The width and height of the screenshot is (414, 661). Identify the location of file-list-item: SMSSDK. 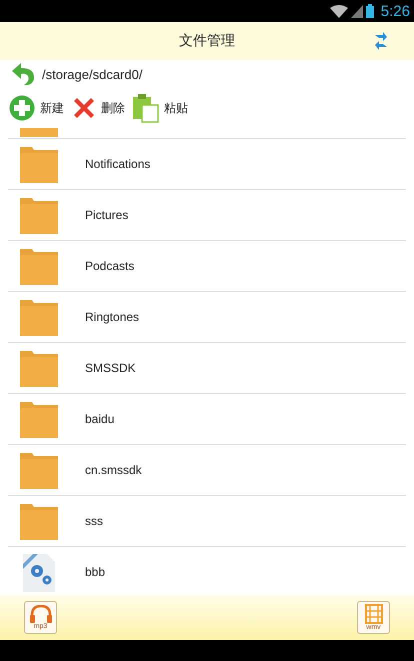
(207, 368).